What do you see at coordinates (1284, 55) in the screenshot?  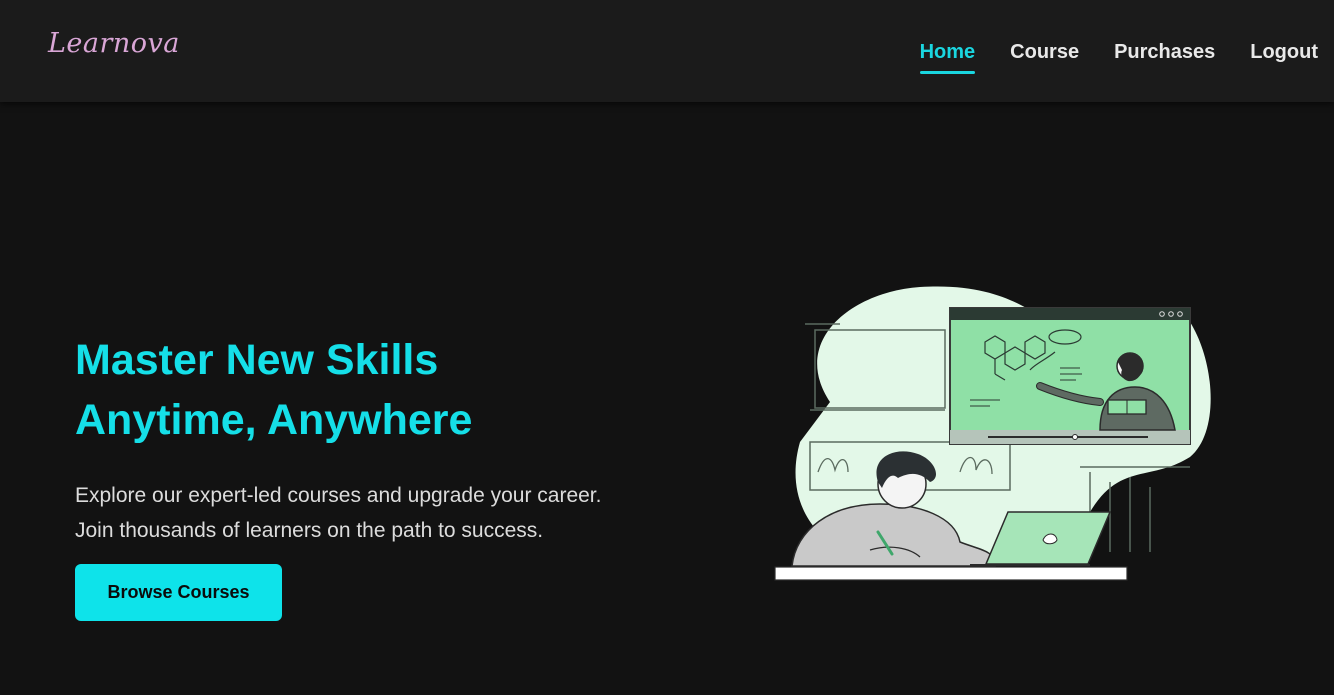 I see `nav-logout-link: Logout` at bounding box center [1284, 55].